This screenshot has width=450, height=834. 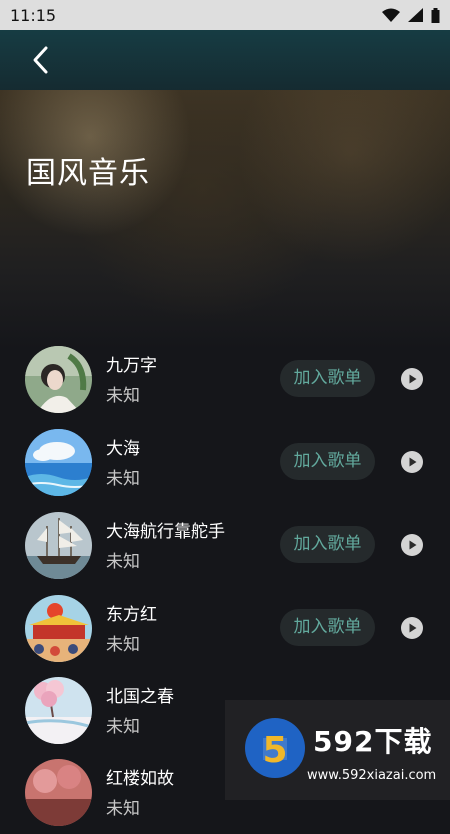 I want to click on watermark-url: www.592xiazai.com, so click(x=372, y=775).